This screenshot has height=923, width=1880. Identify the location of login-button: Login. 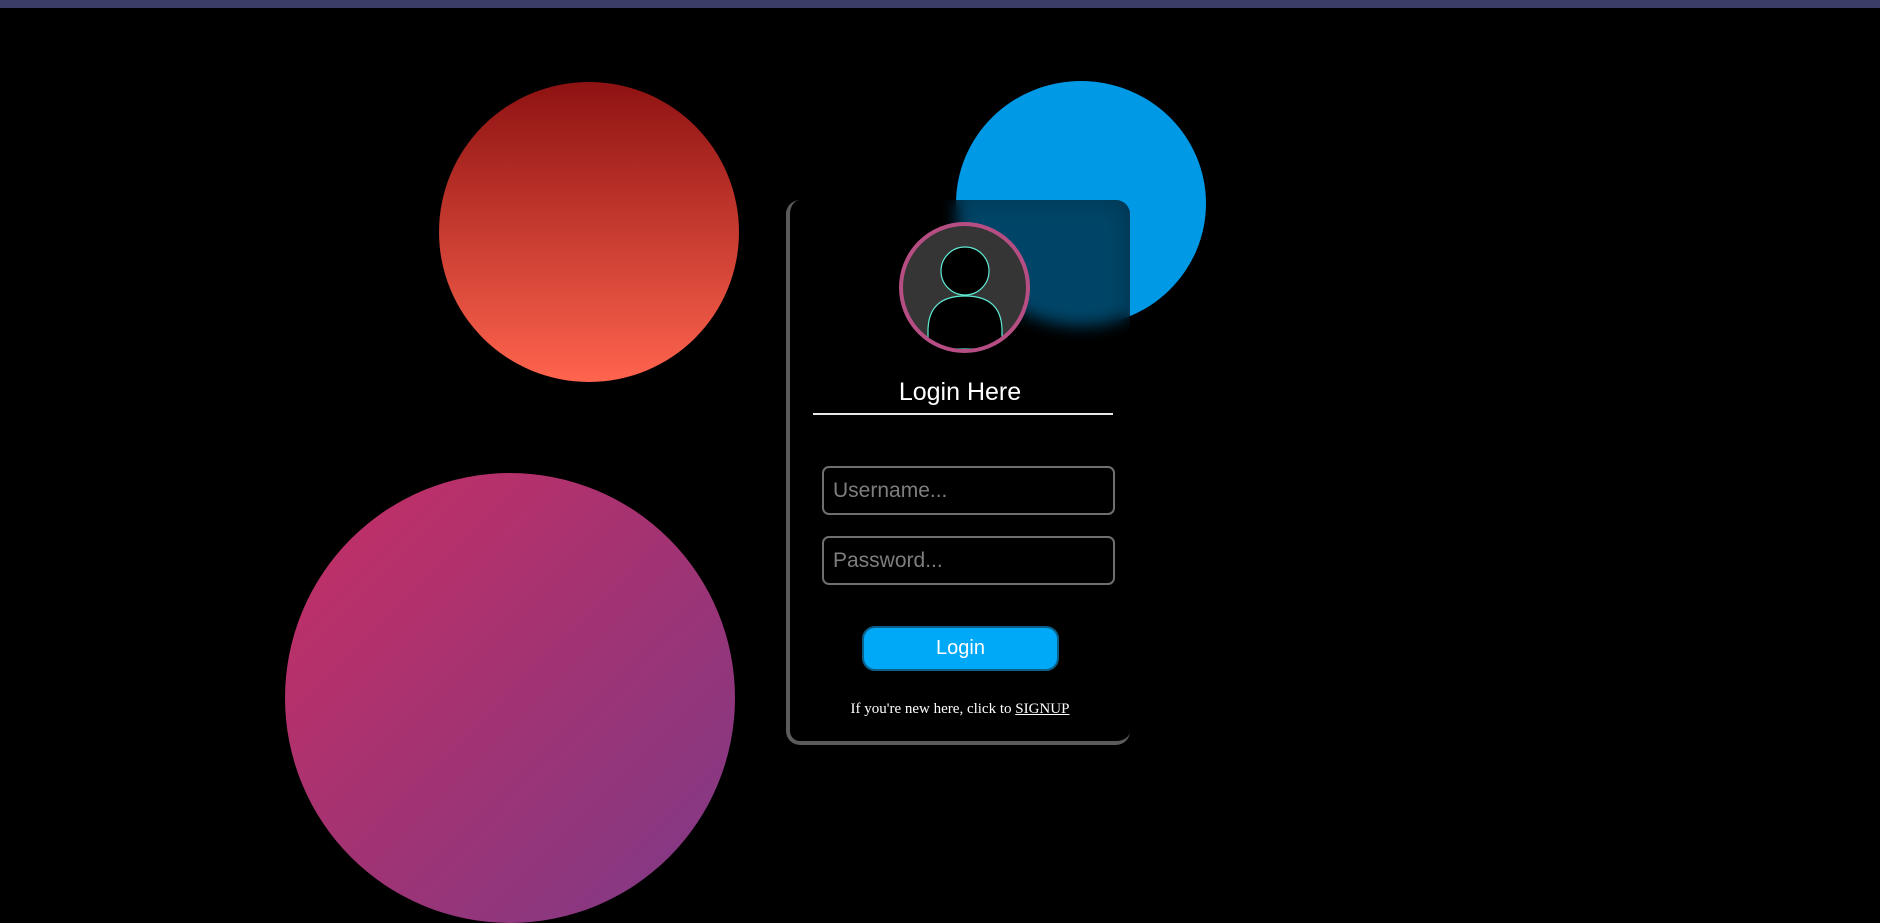
(960, 648).